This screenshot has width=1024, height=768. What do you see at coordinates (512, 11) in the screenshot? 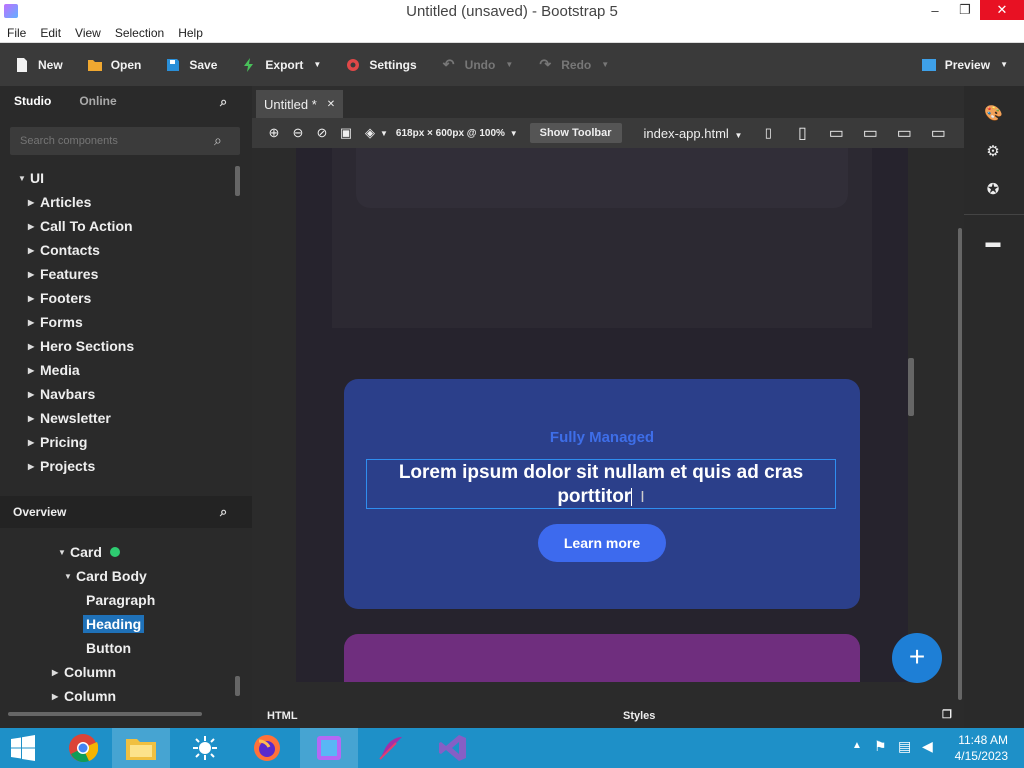
I see `title-bar: Untitled (unsaved) - Bootstrap 5 – ❐ ✕` at bounding box center [512, 11].